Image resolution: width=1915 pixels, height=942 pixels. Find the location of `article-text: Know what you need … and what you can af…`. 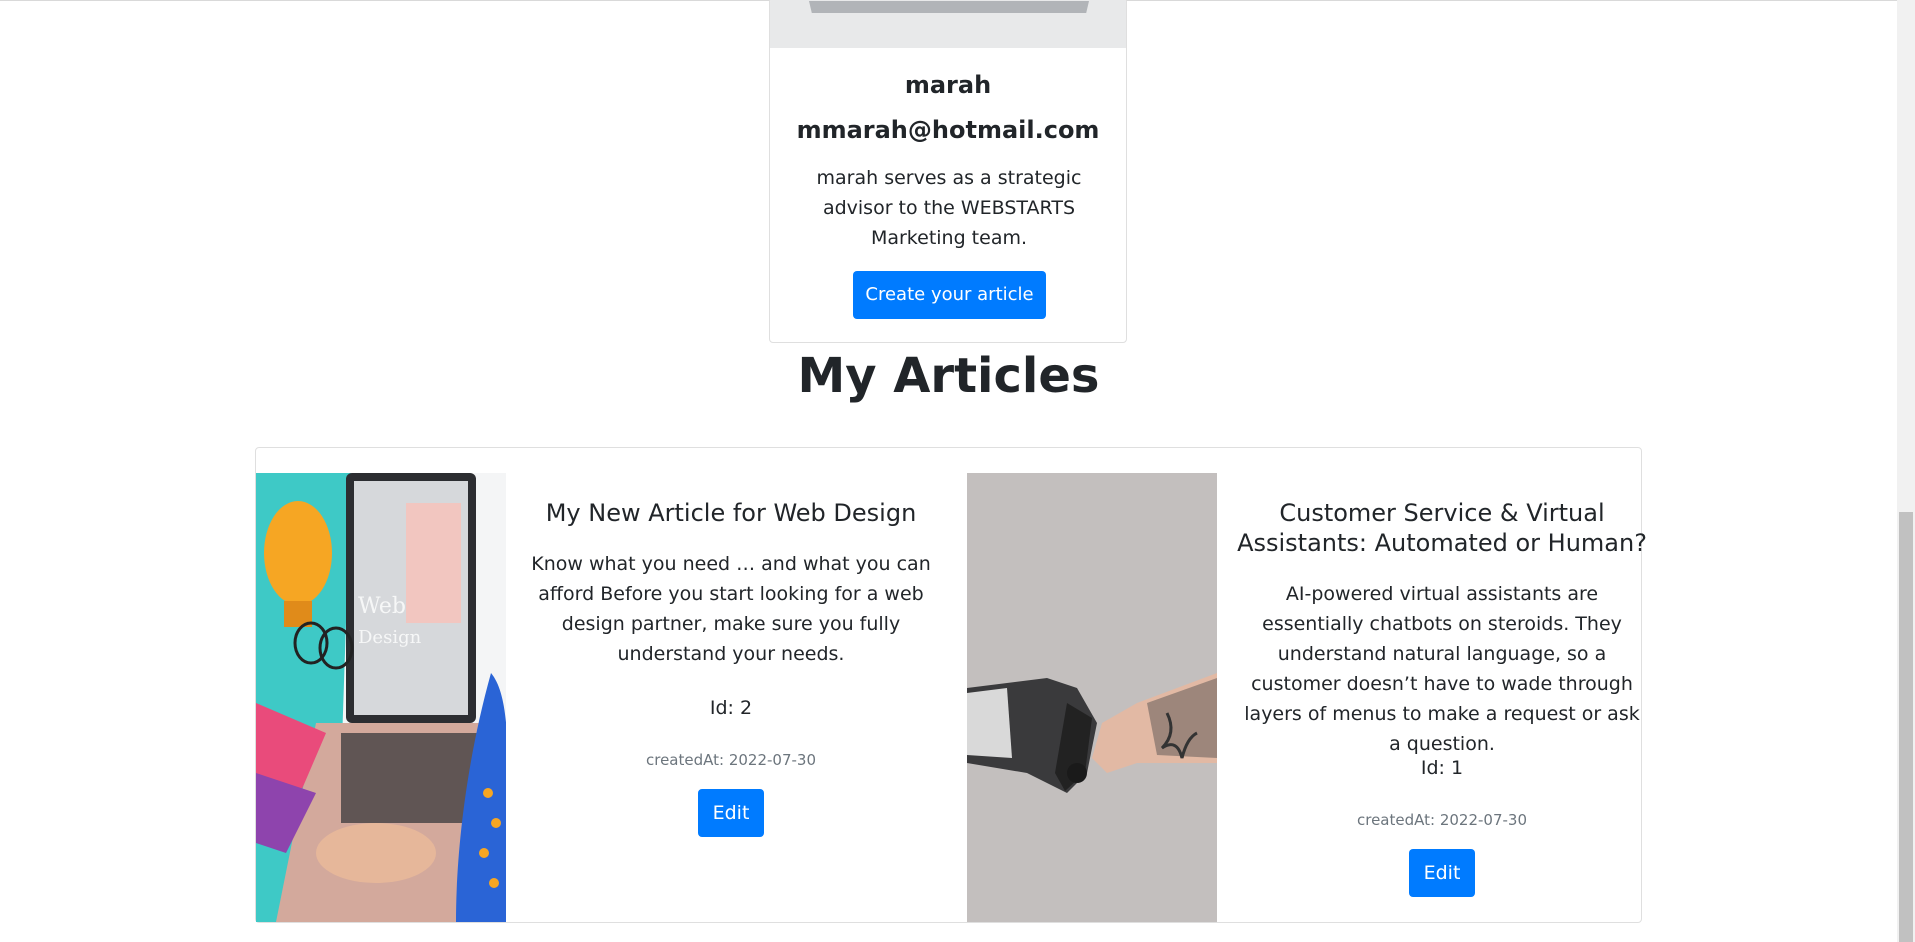

article-text: Know what you need … and what you can af… is located at coordinates (731, 609).